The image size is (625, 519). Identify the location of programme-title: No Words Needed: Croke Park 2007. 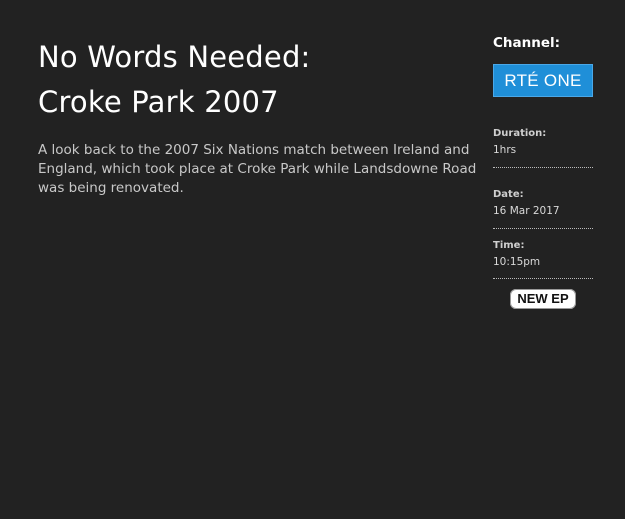
(261, 80).